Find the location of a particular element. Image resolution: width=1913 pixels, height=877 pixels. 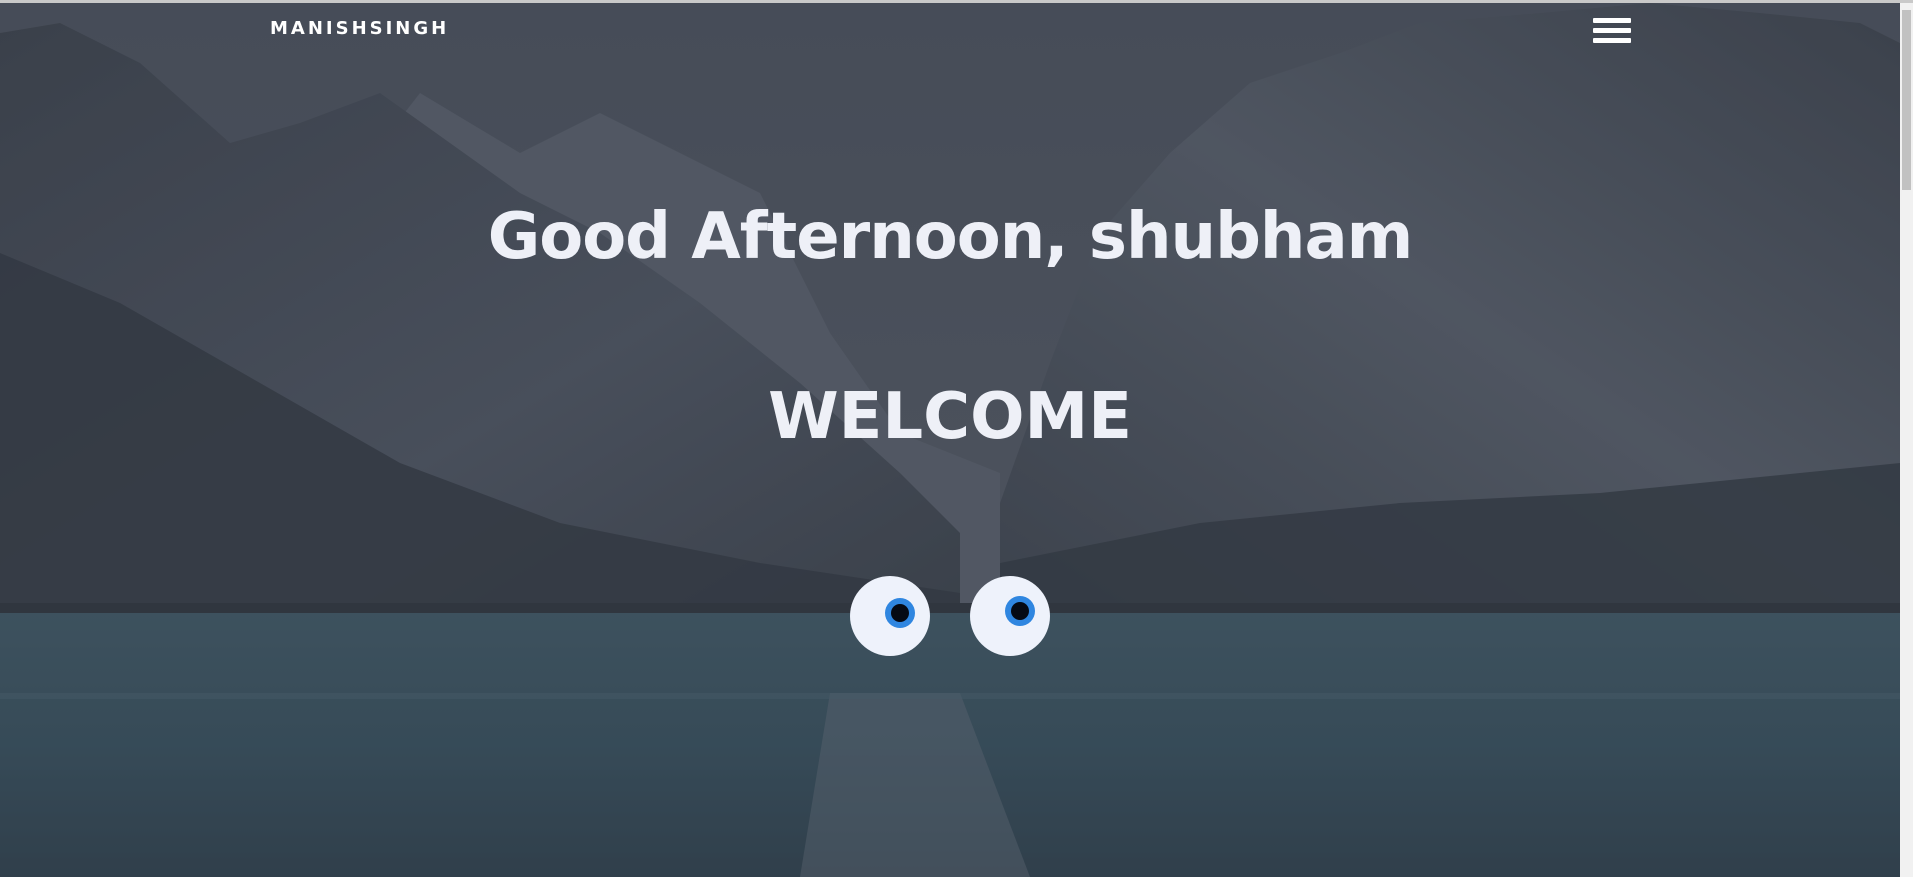

scrollbar-thumb is located at coordinates (1906, 100).